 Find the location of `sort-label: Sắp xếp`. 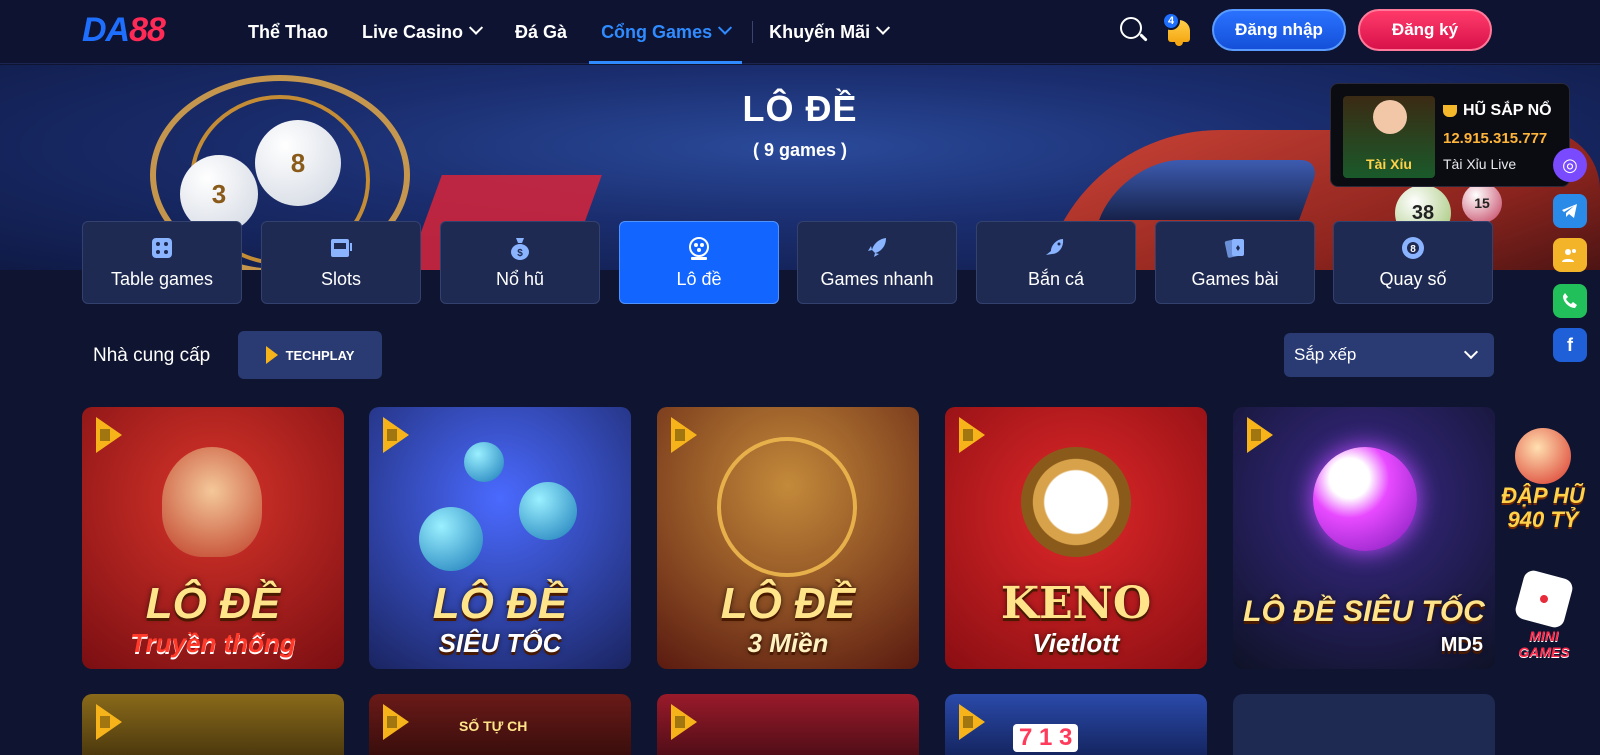

sort-label: Sắp xếp is located at coordinates (1325, 354).